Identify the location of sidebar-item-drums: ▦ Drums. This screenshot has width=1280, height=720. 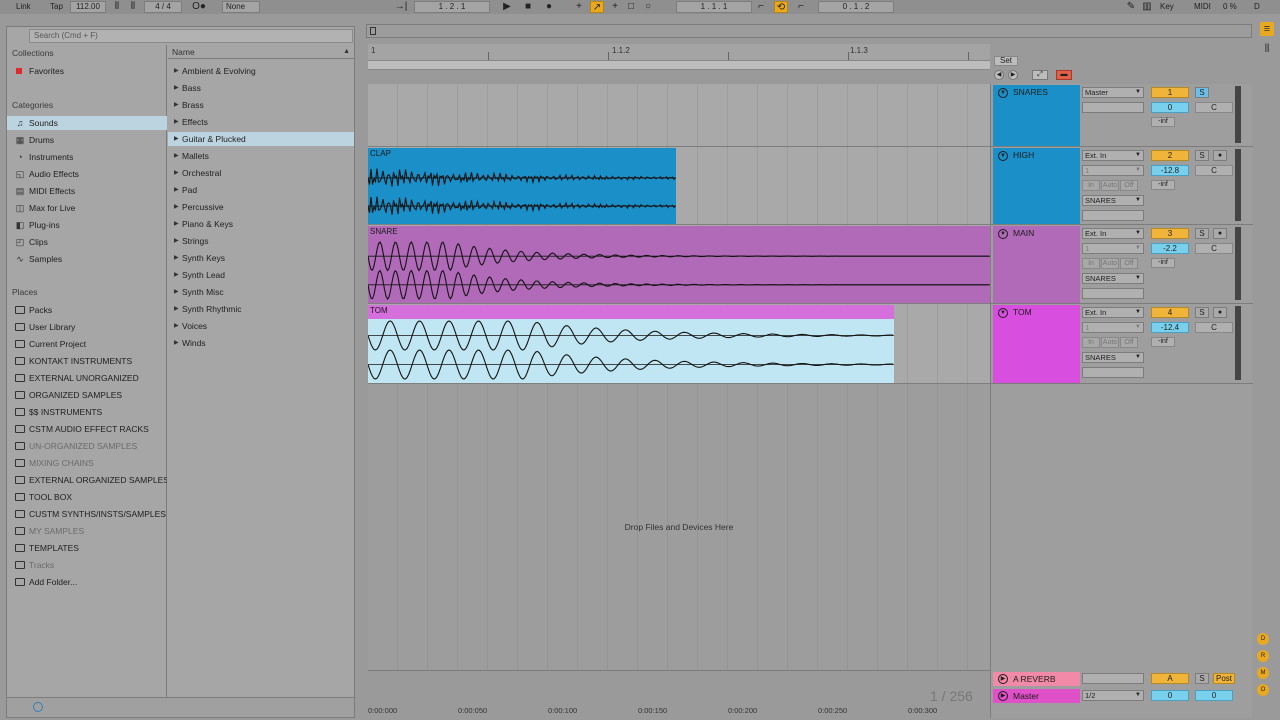
(87, 140).